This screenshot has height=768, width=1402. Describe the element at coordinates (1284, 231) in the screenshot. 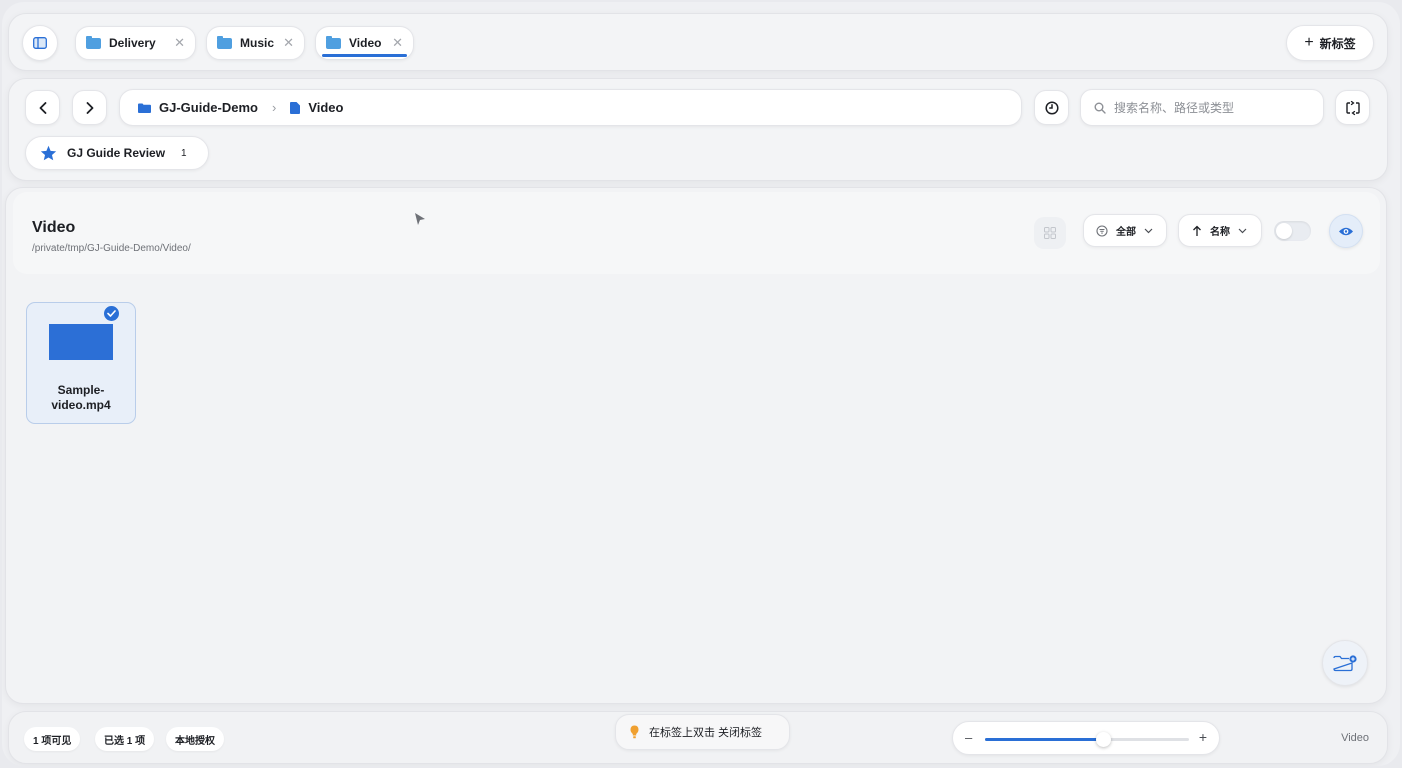

I see `toggle-knob` at that location.